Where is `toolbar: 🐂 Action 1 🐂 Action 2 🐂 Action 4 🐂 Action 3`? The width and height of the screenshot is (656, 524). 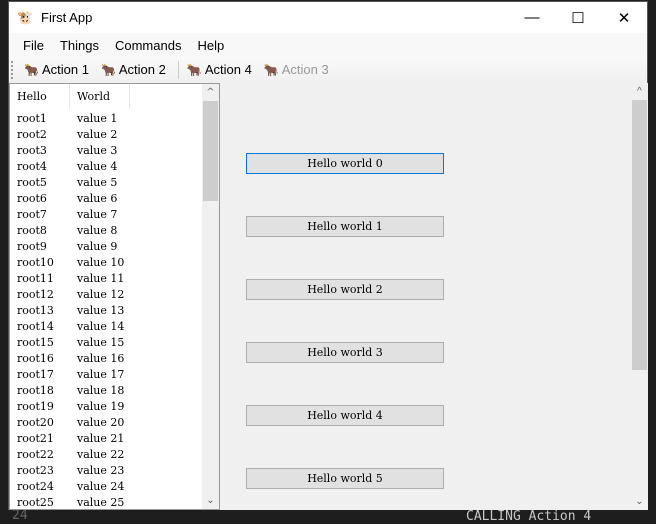 toolbar: 🐂 Action 1 🐂 Action 2 🐂 Action 4 🐂 Action 3 is located at coordinates (328, 69).